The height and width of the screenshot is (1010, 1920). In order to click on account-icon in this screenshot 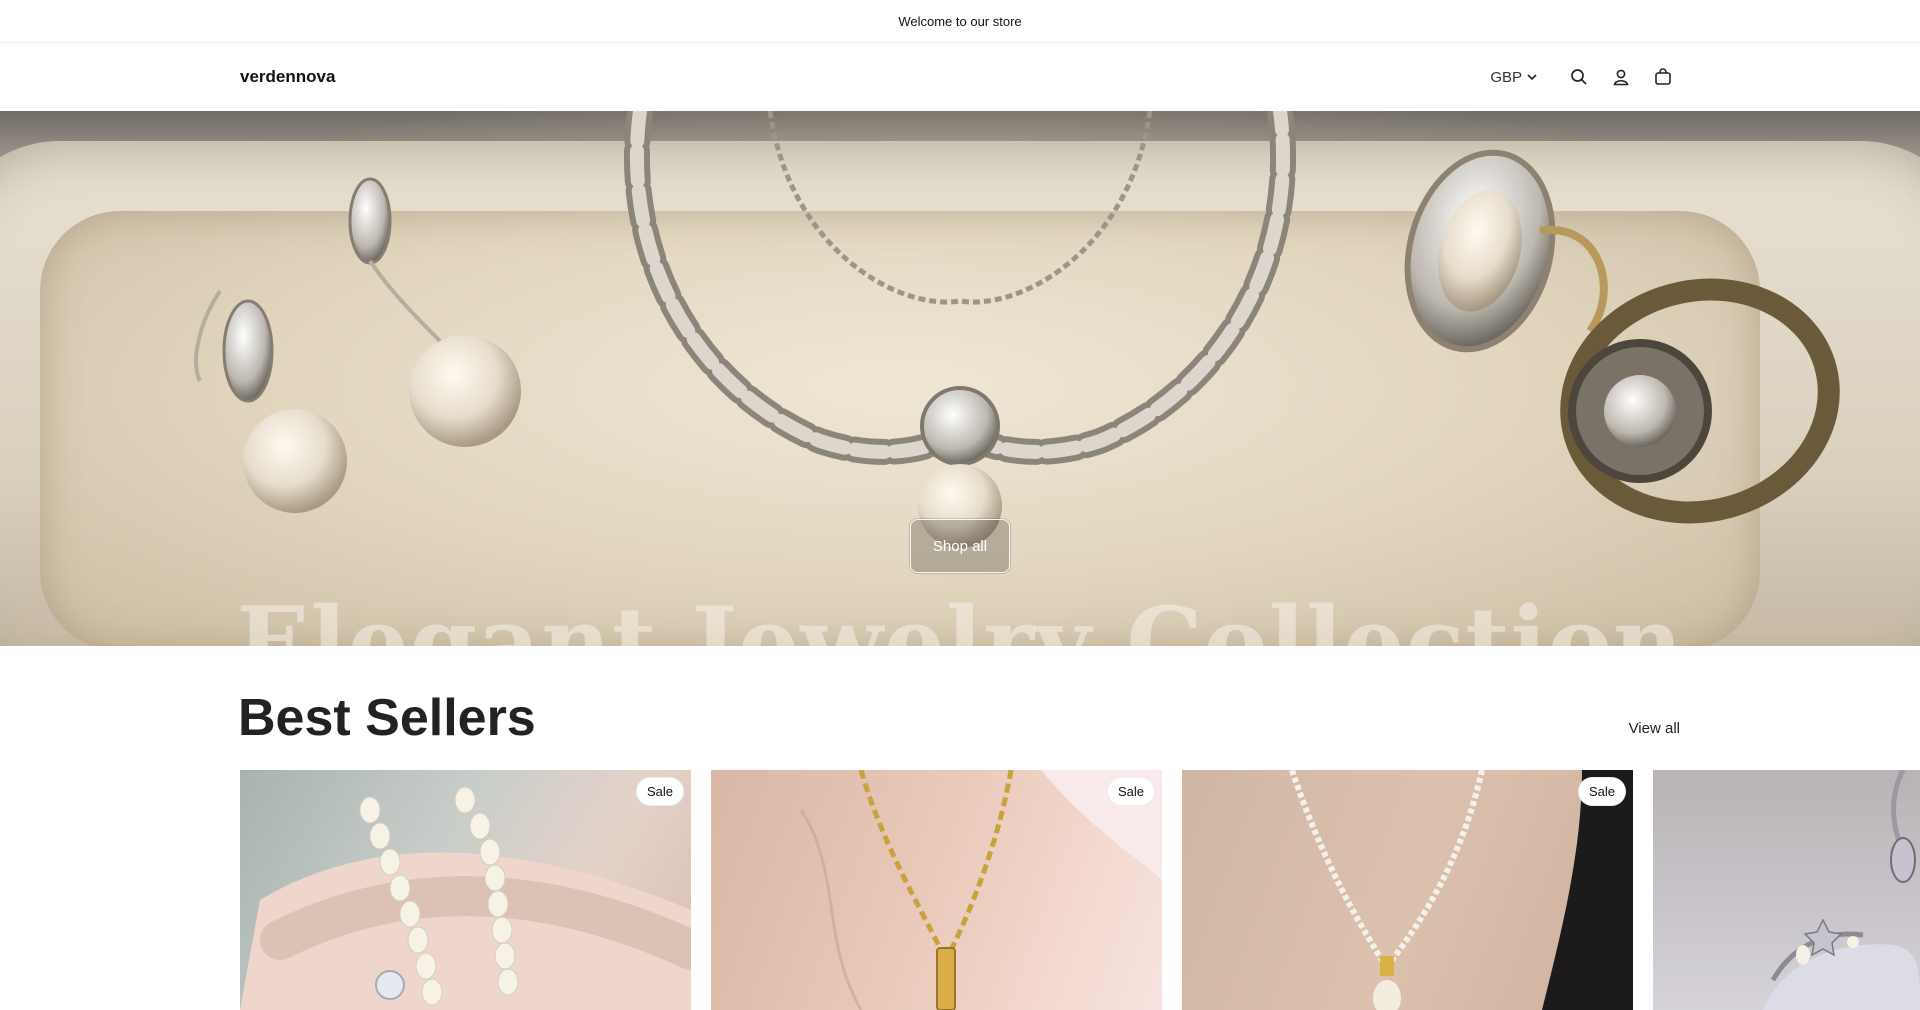, I will do `click(1621, 77)`.